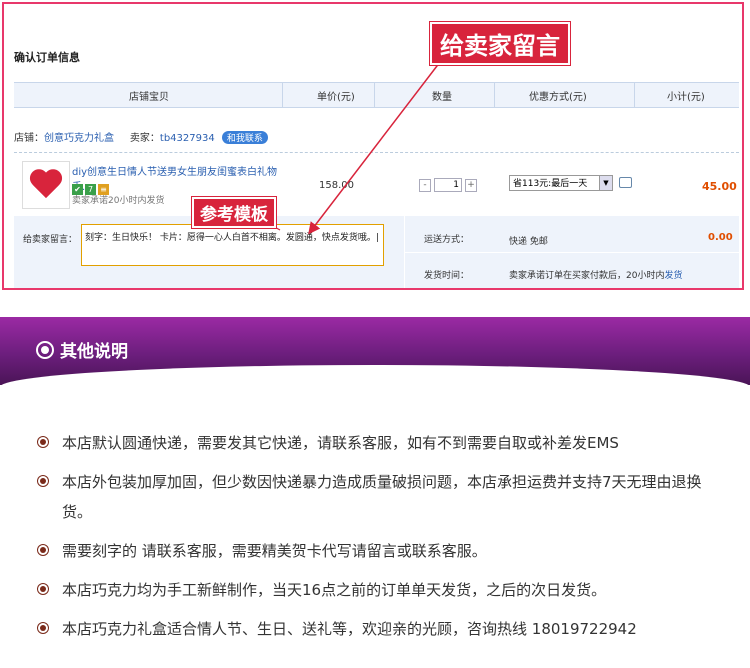  Describe the element at coordinates (383, 590) in the screenshot. I see `list-item: 本店巧克力均为手工新鲜制作，当天16点之前的订单单天发货，之后的次日发货。` at that location.